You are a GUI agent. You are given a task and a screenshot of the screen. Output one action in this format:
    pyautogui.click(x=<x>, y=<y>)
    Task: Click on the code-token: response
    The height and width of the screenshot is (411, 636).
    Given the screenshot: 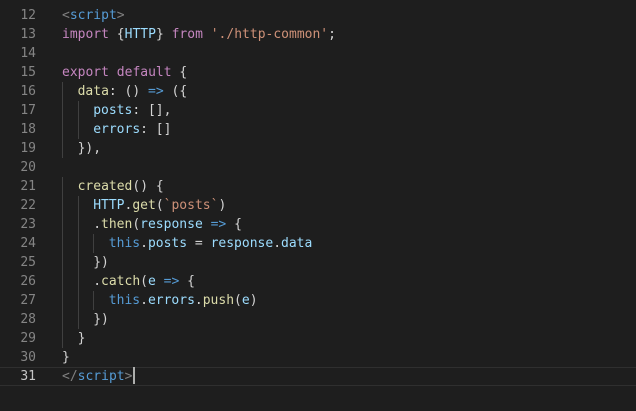 What is the action you would take?
    pyautogui.click(x=242, y=243)
    